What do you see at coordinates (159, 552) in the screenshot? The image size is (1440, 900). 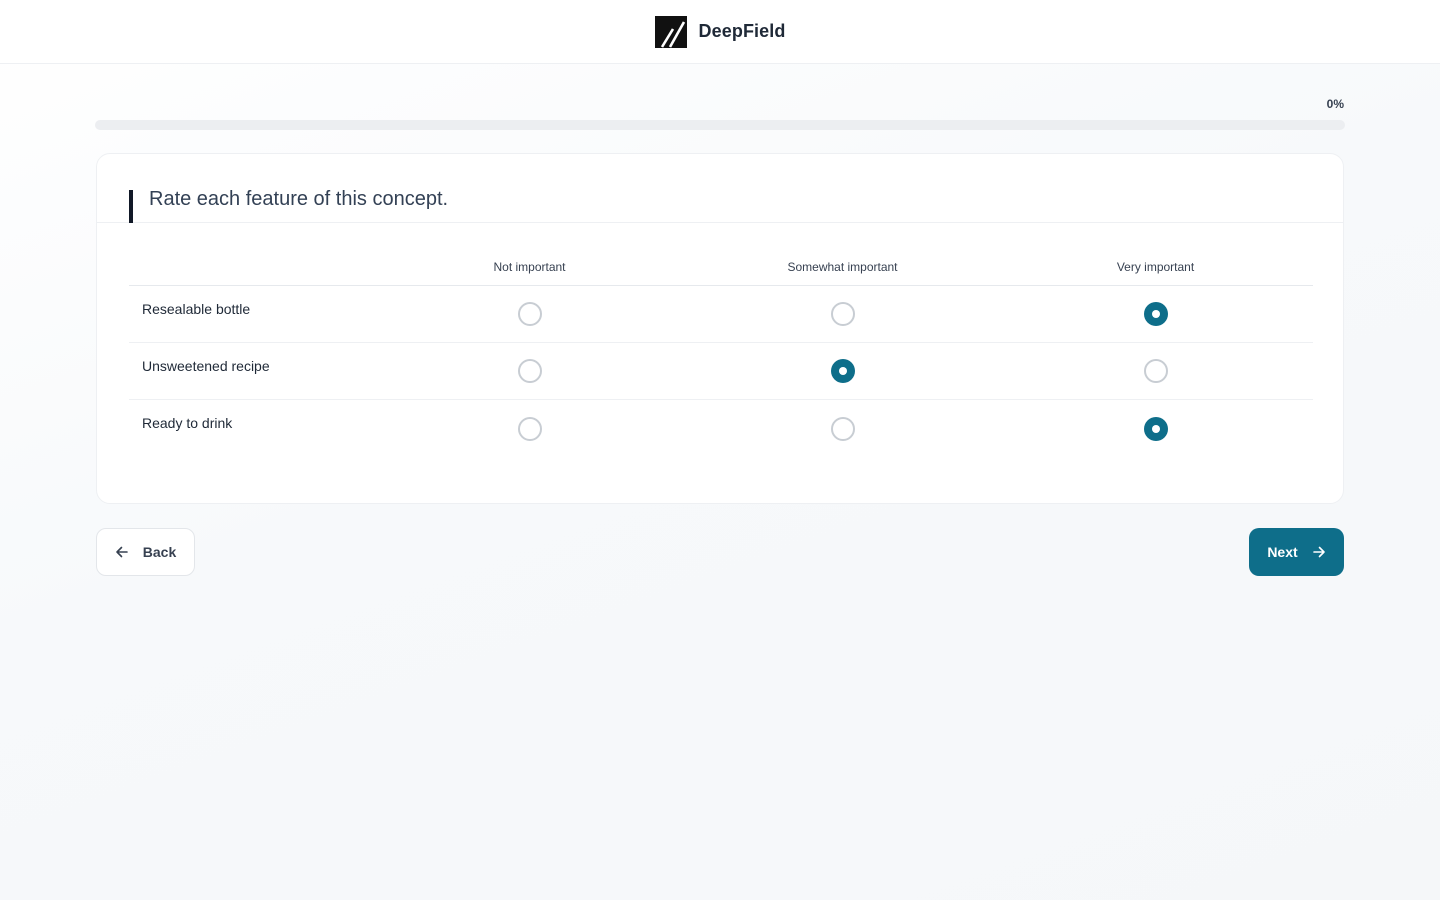 I see `back-button-label: Back` at bounding box center [159, 552].